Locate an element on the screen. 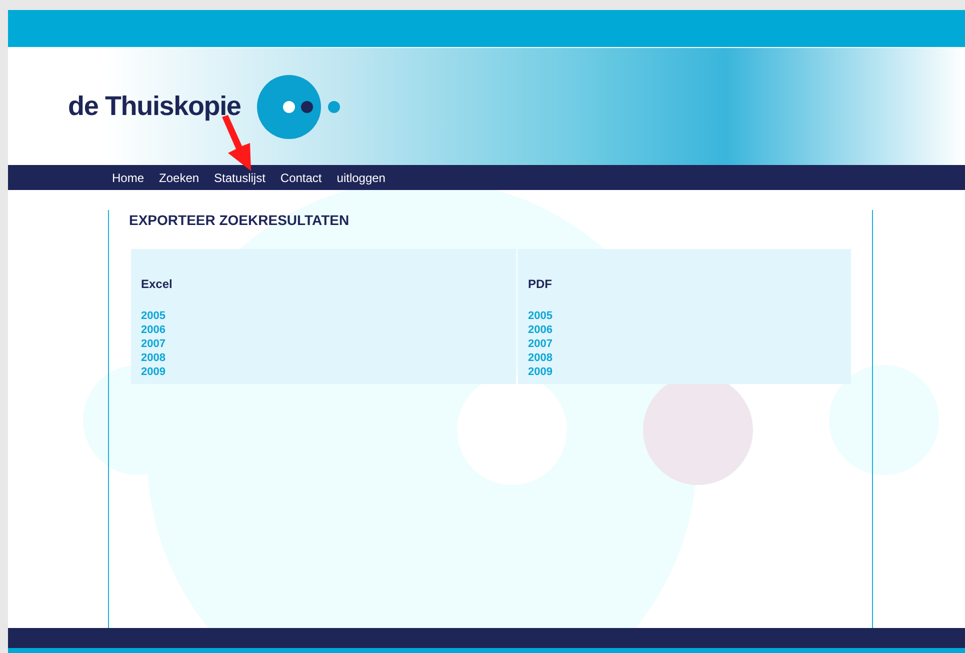  panel-heading: PDF is located at coordinates (540, 284).